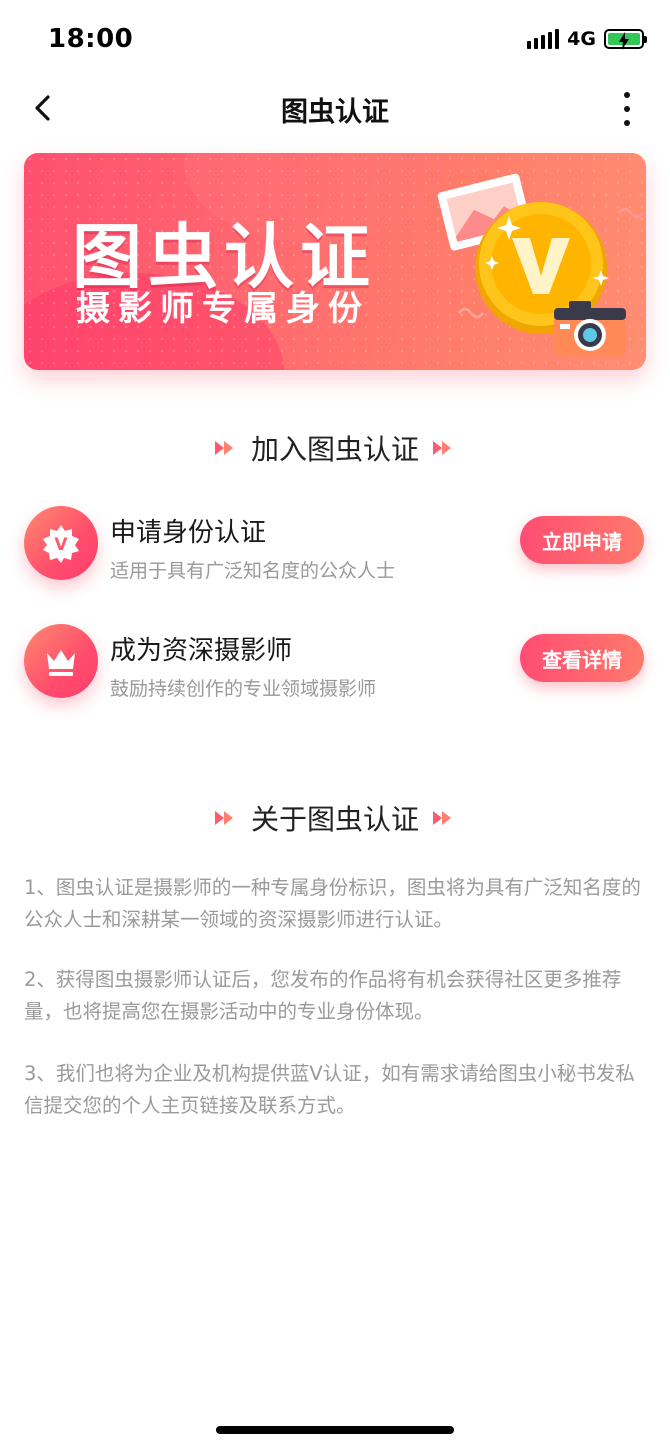 Image resolution: width=670 pixels, height=1448 pixels. I want to click on apply-now-button: 立即申请, so click(582, 540).